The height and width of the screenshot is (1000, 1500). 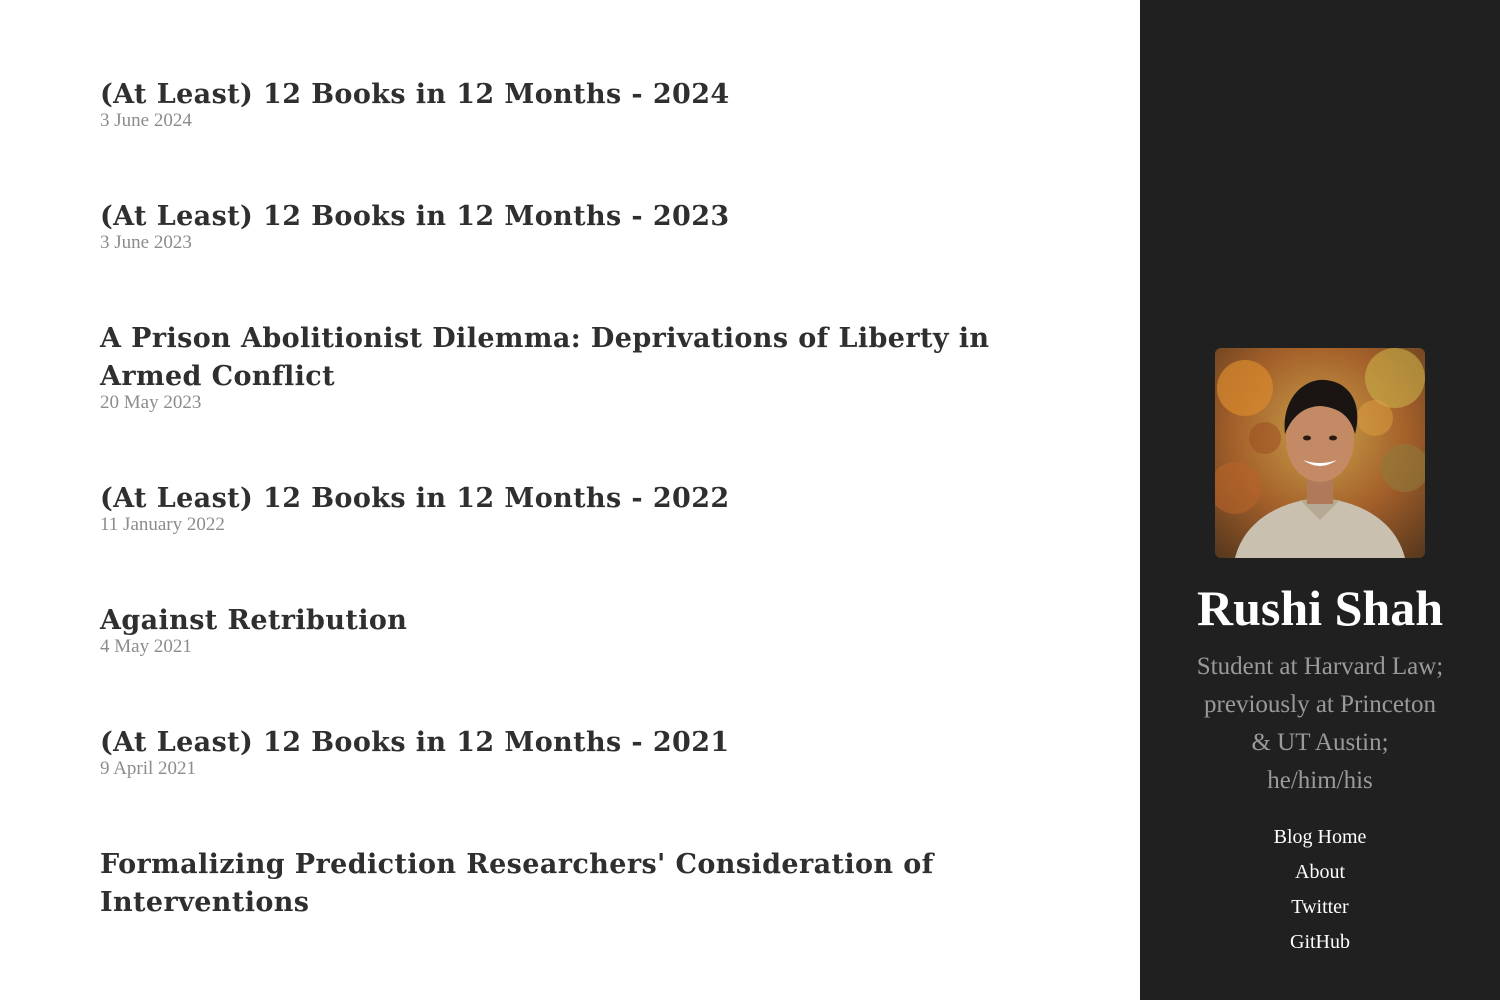 I want to click on nav-about-link: About, so click(x=1320, y=872).